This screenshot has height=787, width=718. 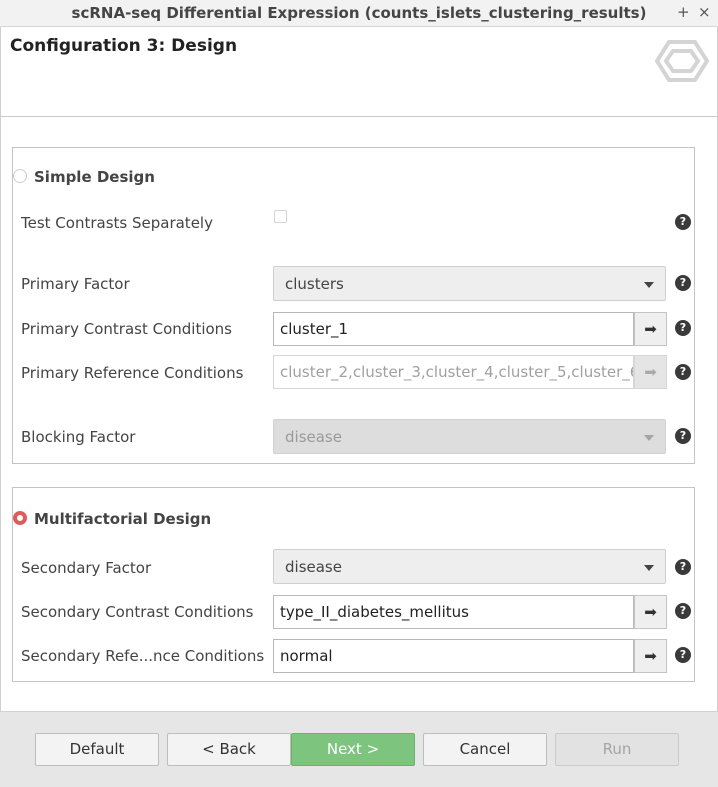 I want to click on primary-contrast-label: Primary Contrast Conditions, so click(x=126, y=329).